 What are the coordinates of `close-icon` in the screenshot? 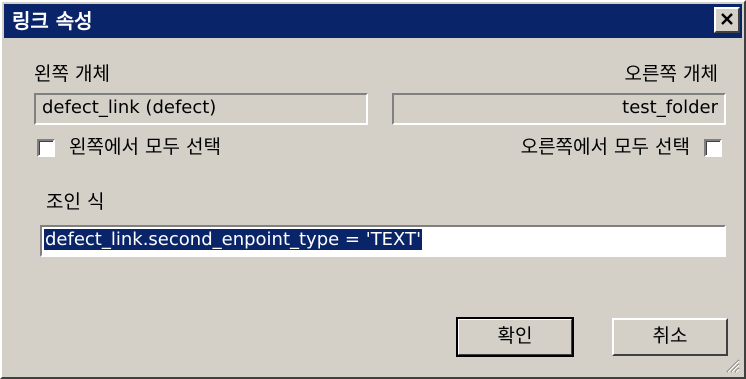 It's located at (727, 20).